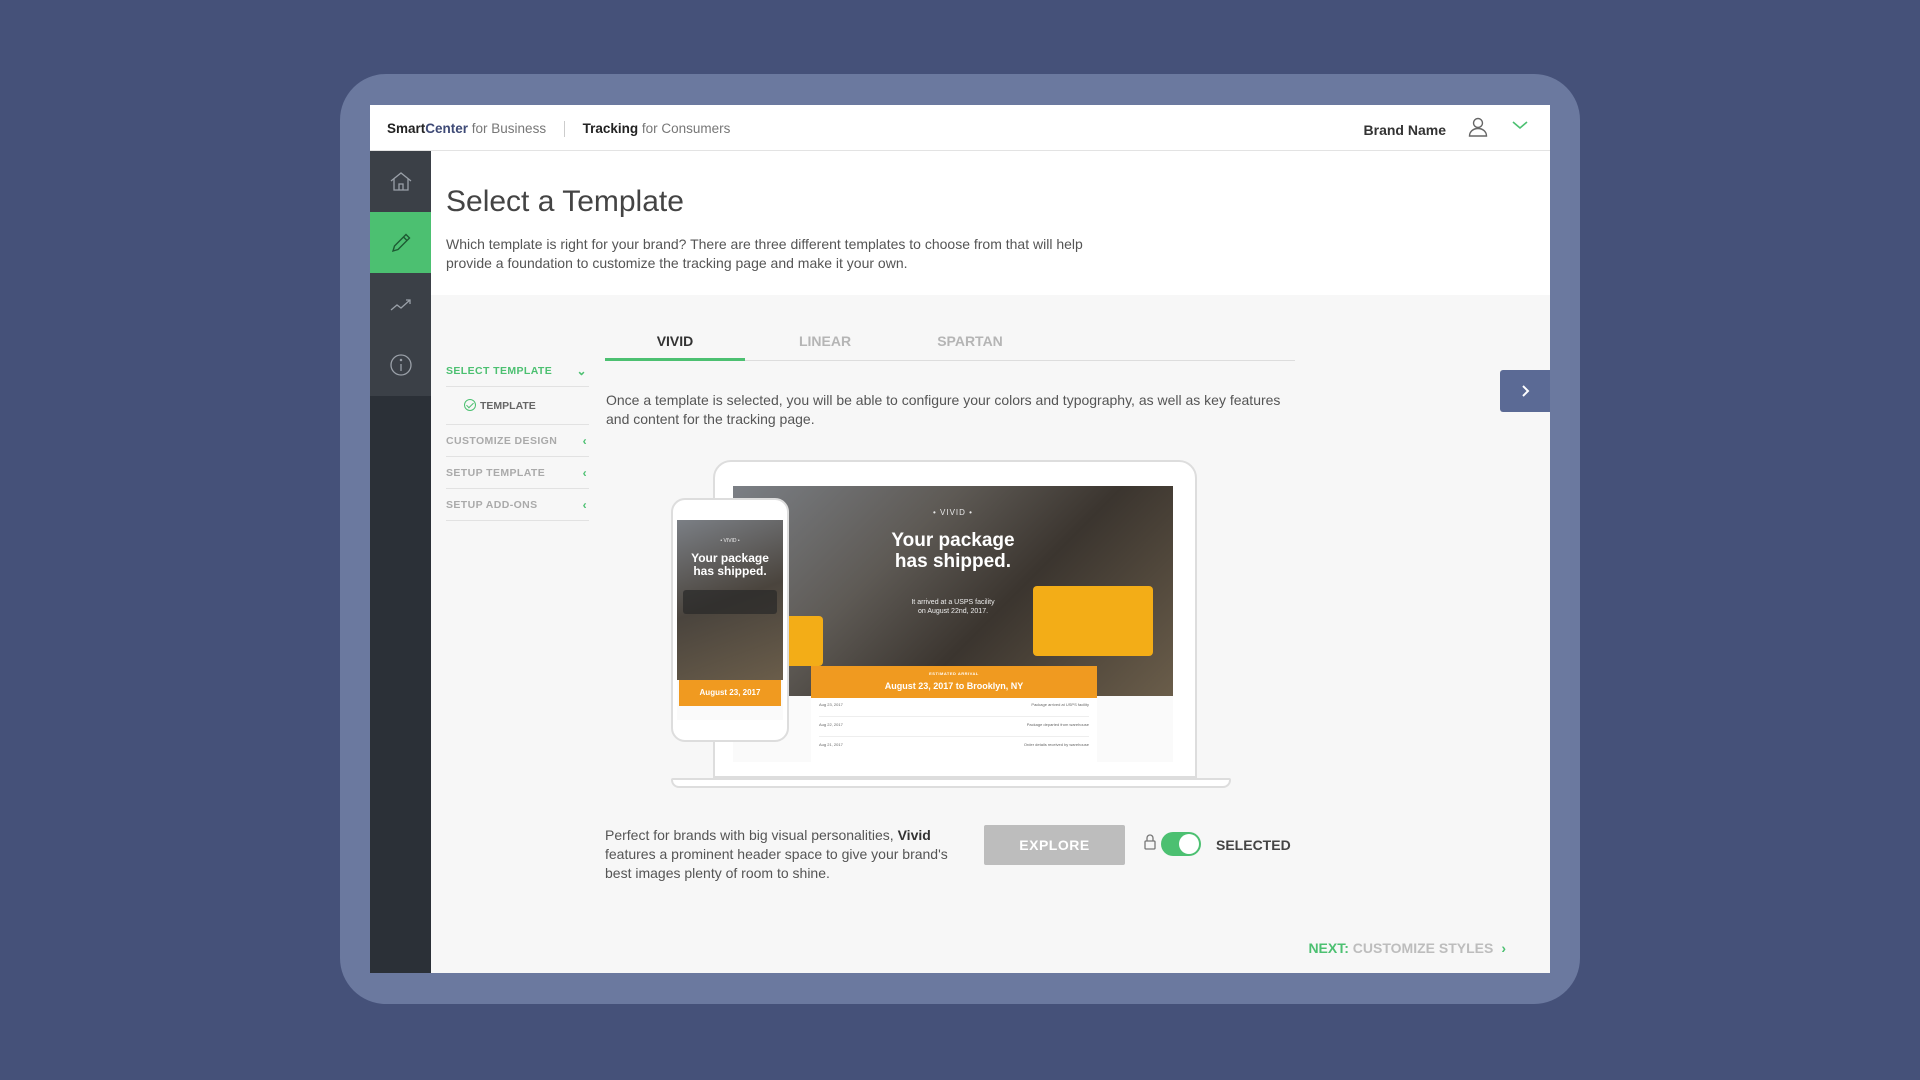 The height and width of the screenshot is (1080, 1920). I want to click on sidebar-item-home, so click(400, 181).